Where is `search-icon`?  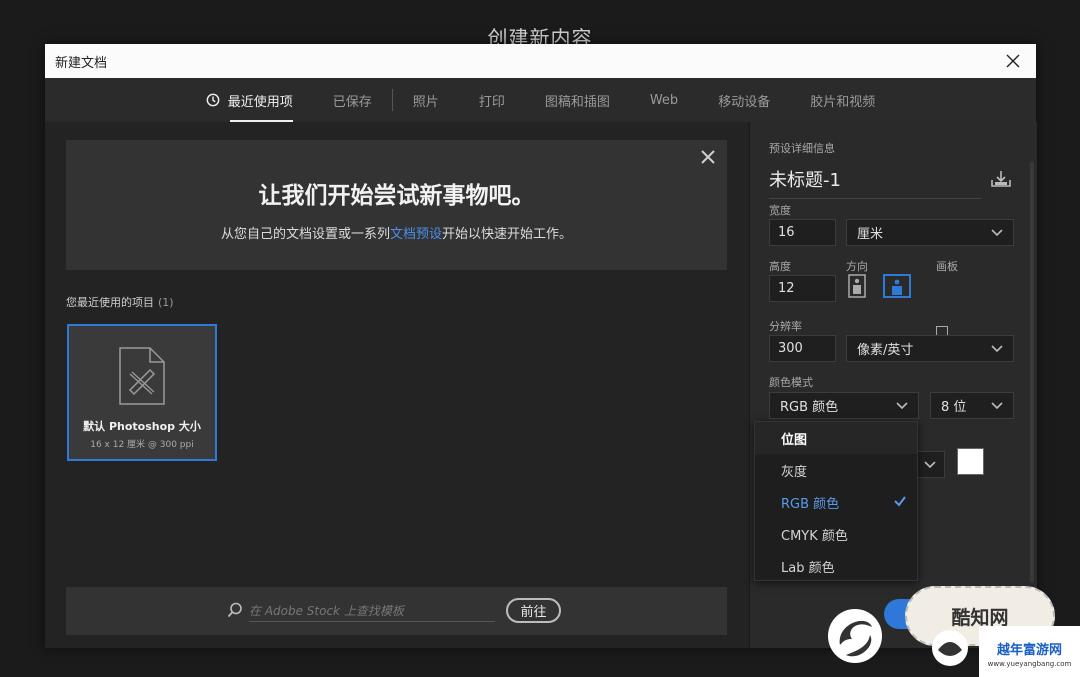 search-icon is located at coordinates (234, 610).